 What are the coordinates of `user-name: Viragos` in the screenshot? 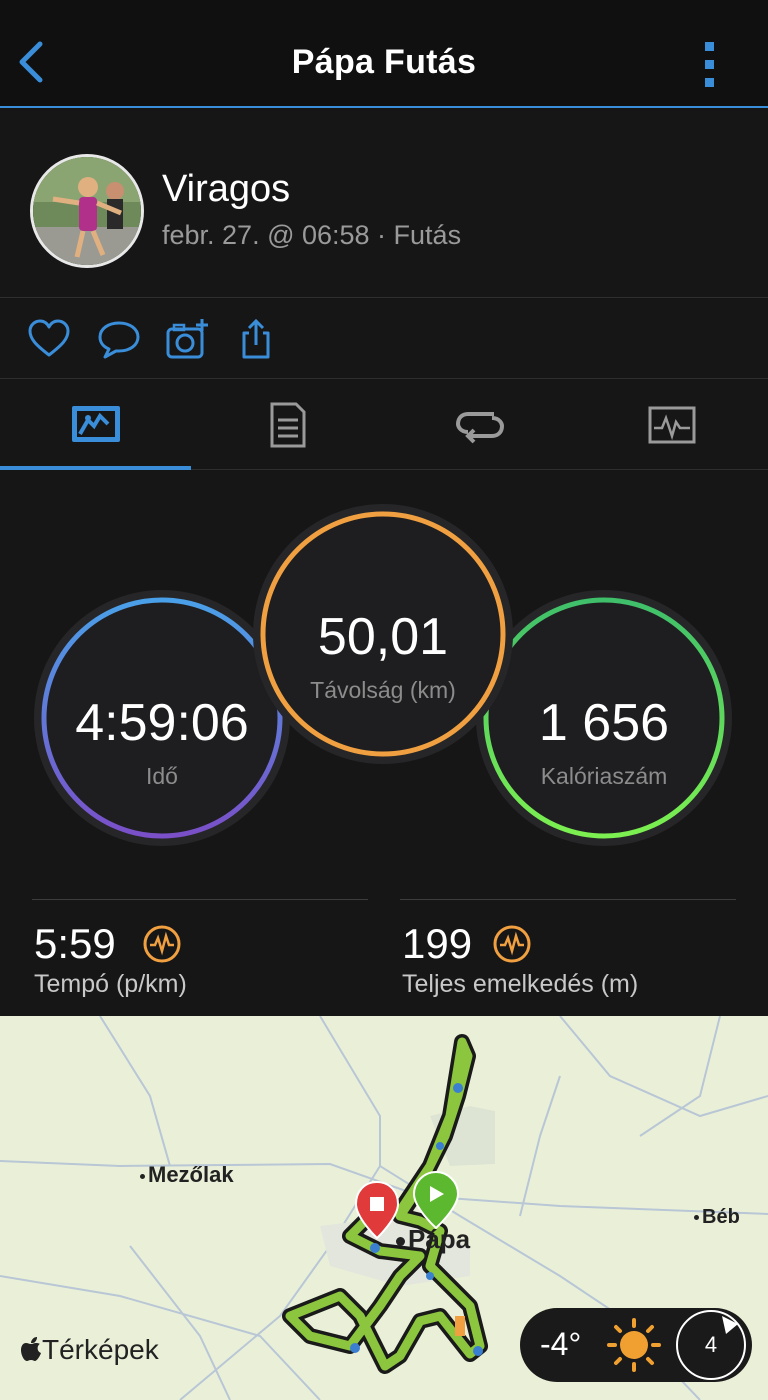 It's located at (226, 189).